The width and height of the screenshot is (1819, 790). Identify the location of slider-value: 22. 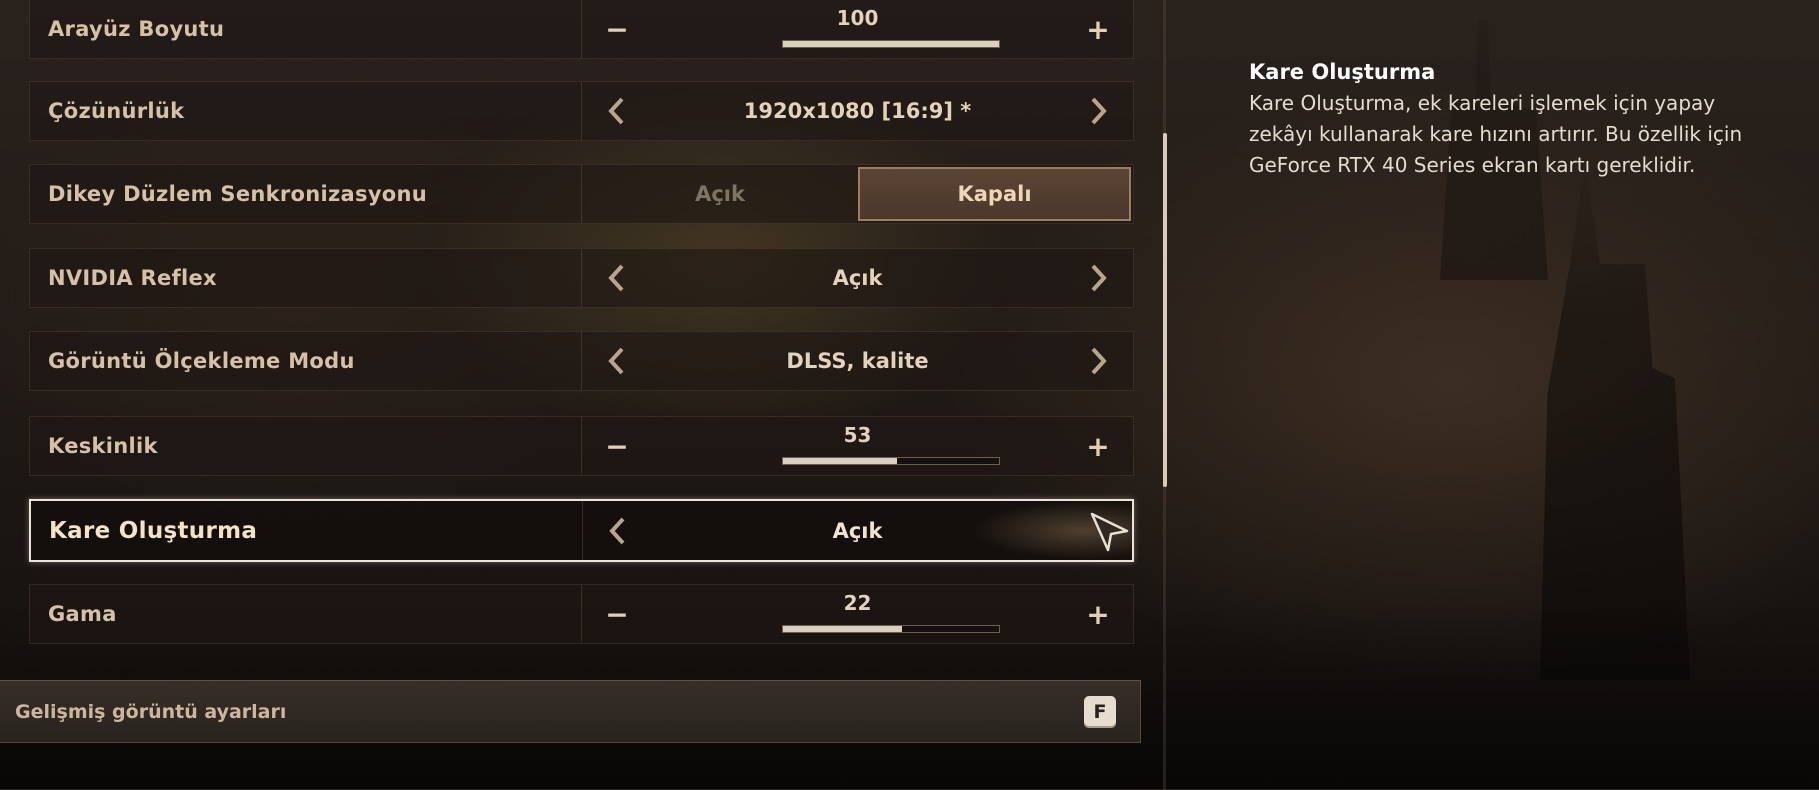
(857, 603).